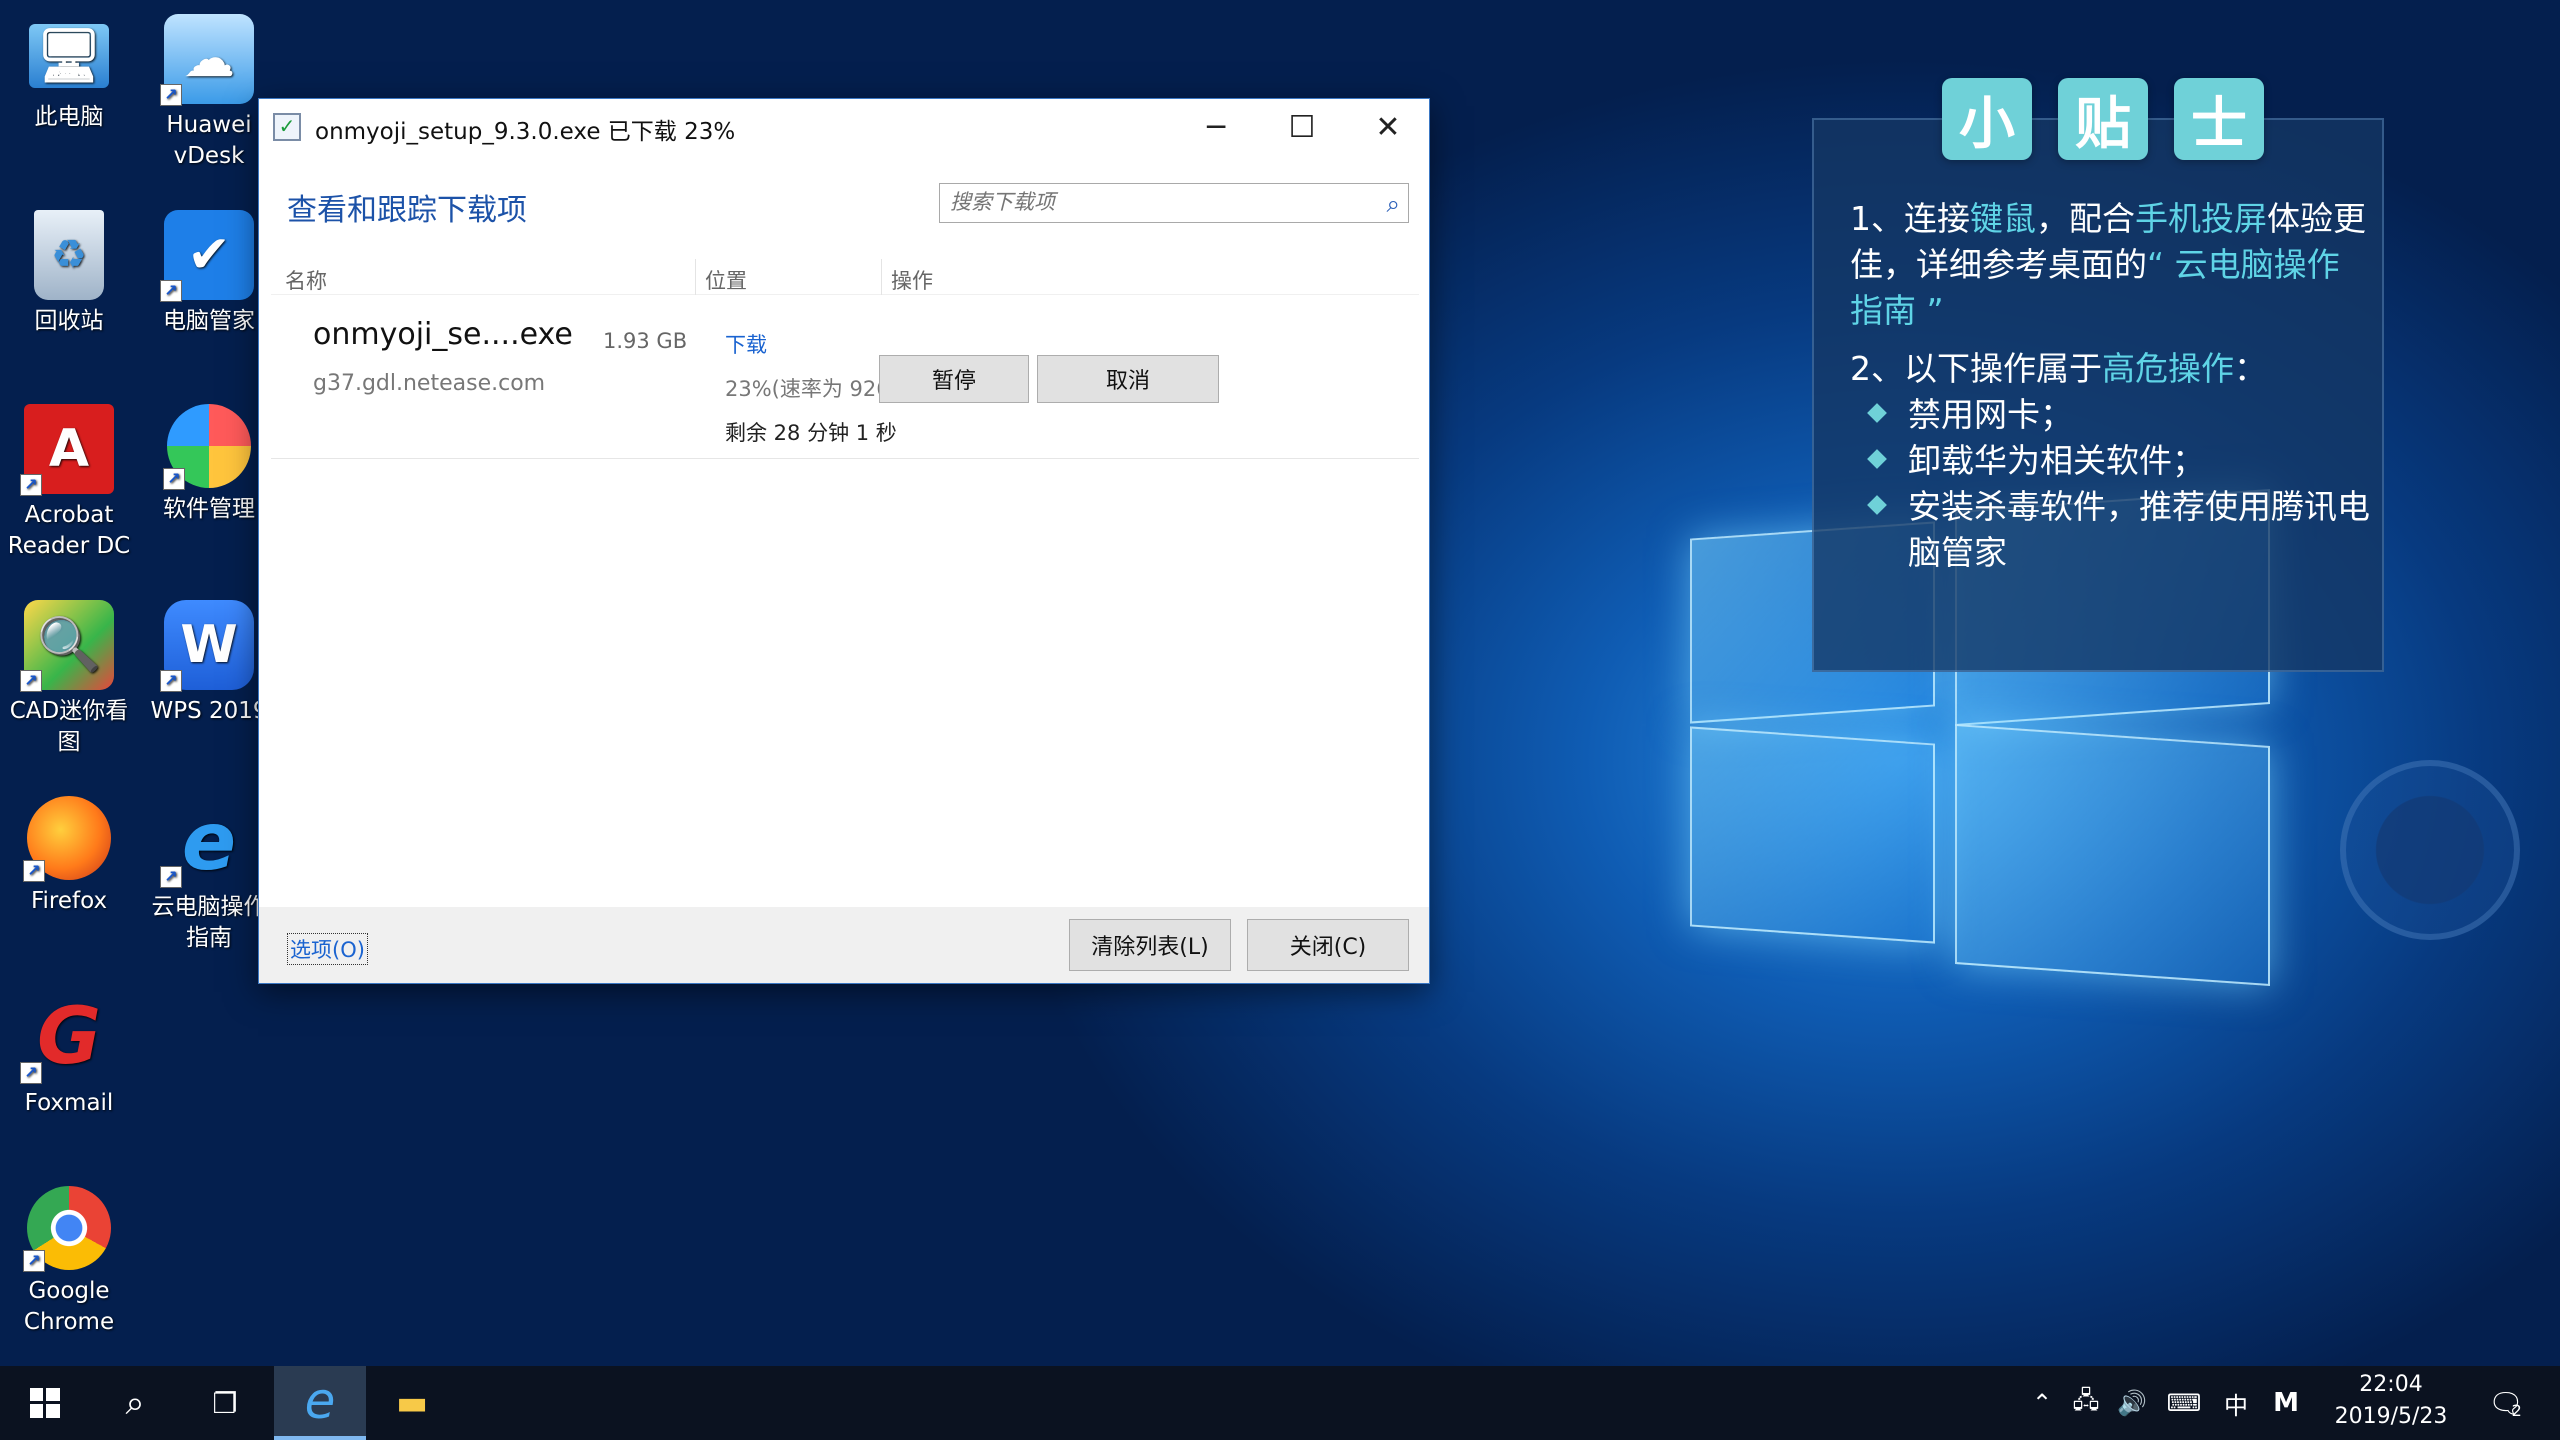  What do you see at coordinates (2391, 1416) in the screenshot?
I see `clock-date: 2019/5/23` at bounding box center [2391, 1416].